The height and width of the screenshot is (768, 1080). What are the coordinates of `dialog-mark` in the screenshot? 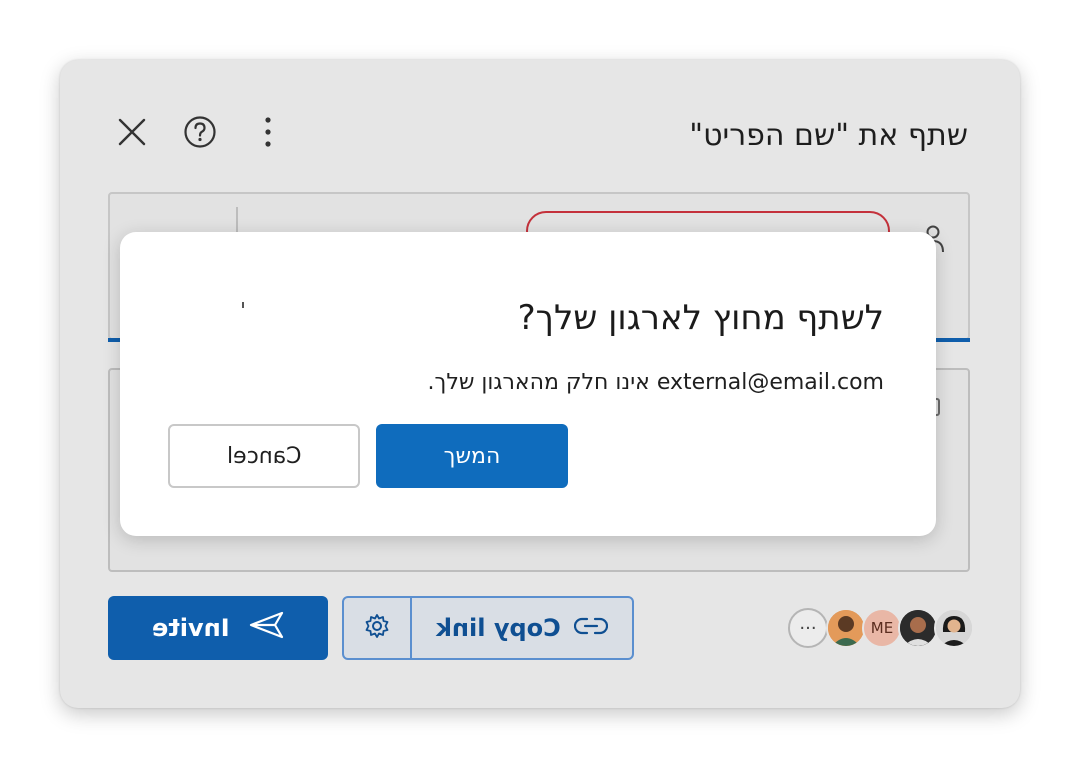 It's located at (243, 305).